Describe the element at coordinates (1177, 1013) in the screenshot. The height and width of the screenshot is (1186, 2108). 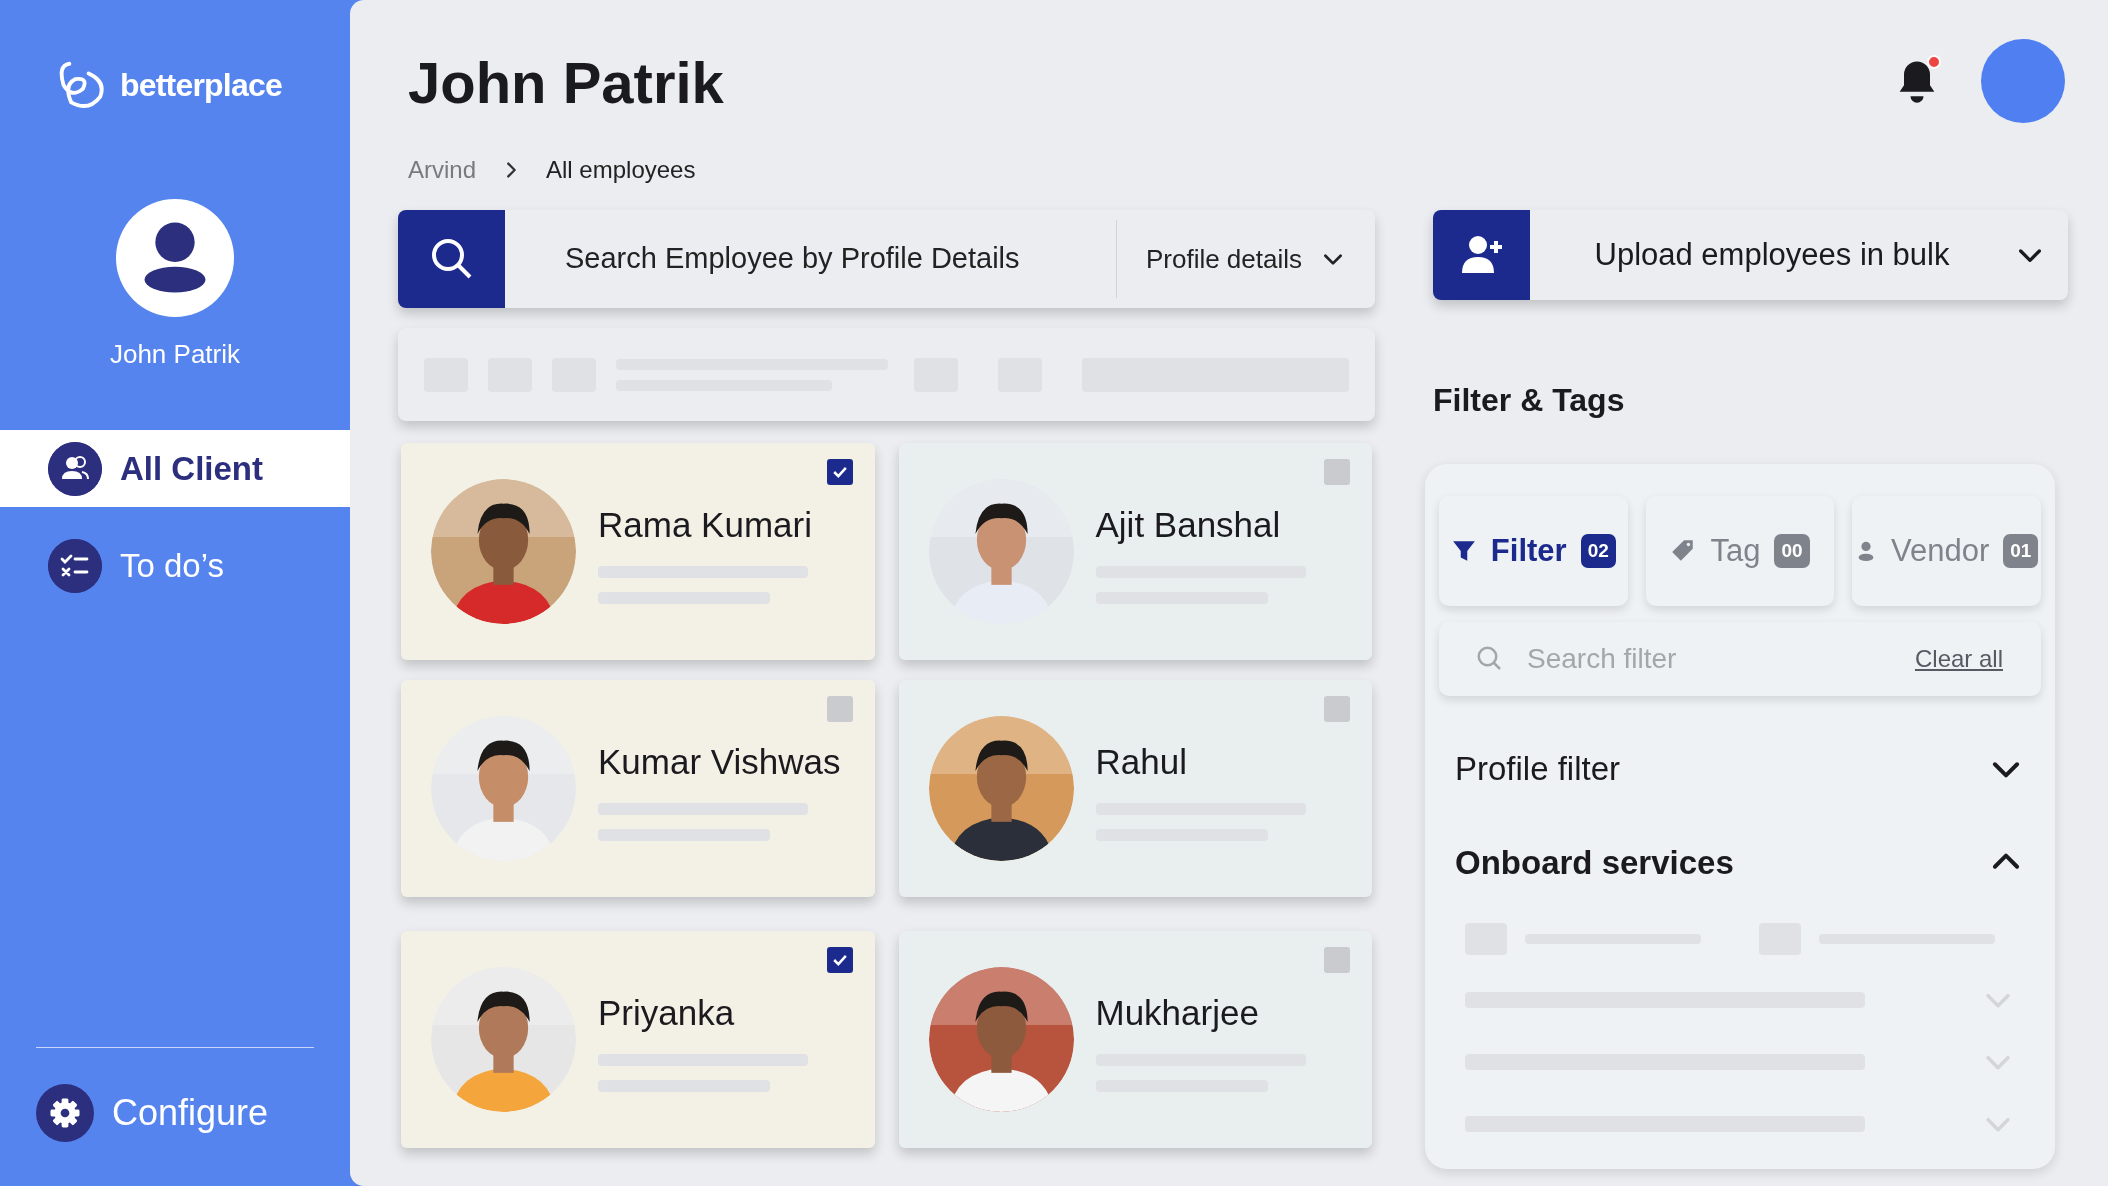
I see `employee-name: Mukharjee` at that location.